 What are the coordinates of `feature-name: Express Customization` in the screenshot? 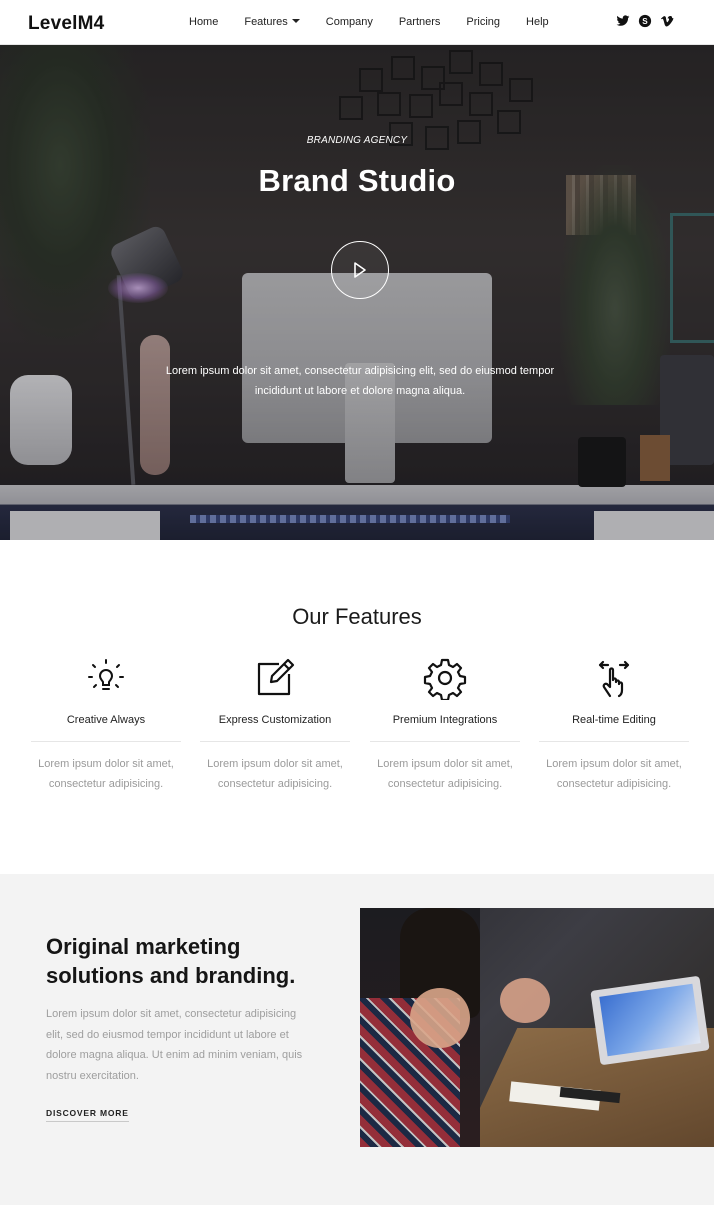 It's located at (275, 720).